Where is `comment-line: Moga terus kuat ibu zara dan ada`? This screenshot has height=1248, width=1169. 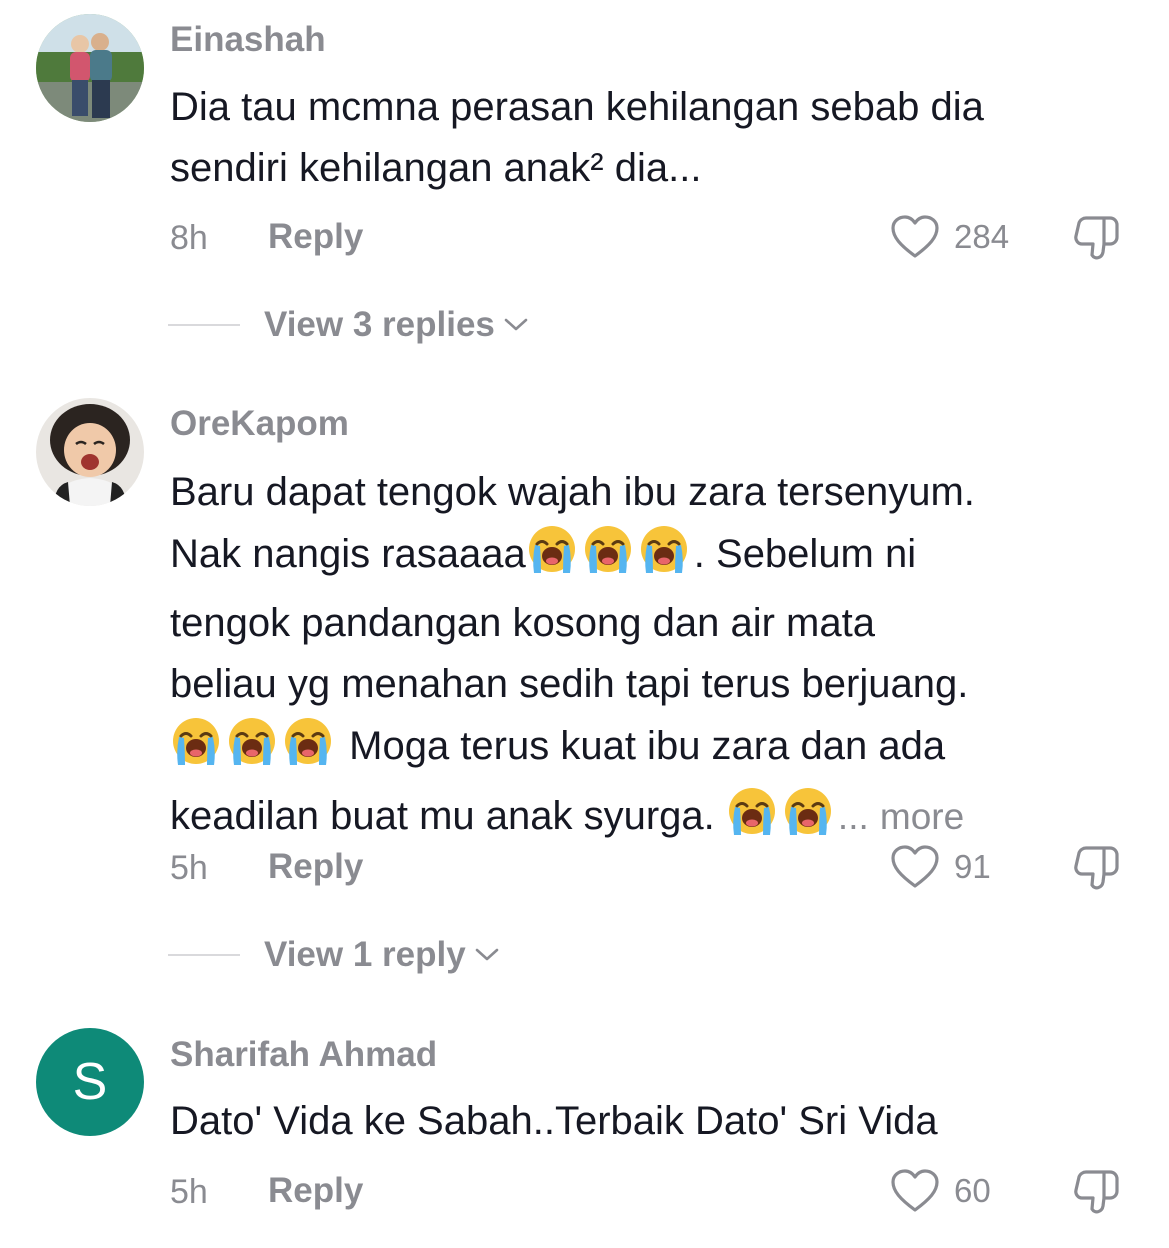 comment-line: Moga terus kuat ibu zara dan ada is located at coordinates (652, 750).